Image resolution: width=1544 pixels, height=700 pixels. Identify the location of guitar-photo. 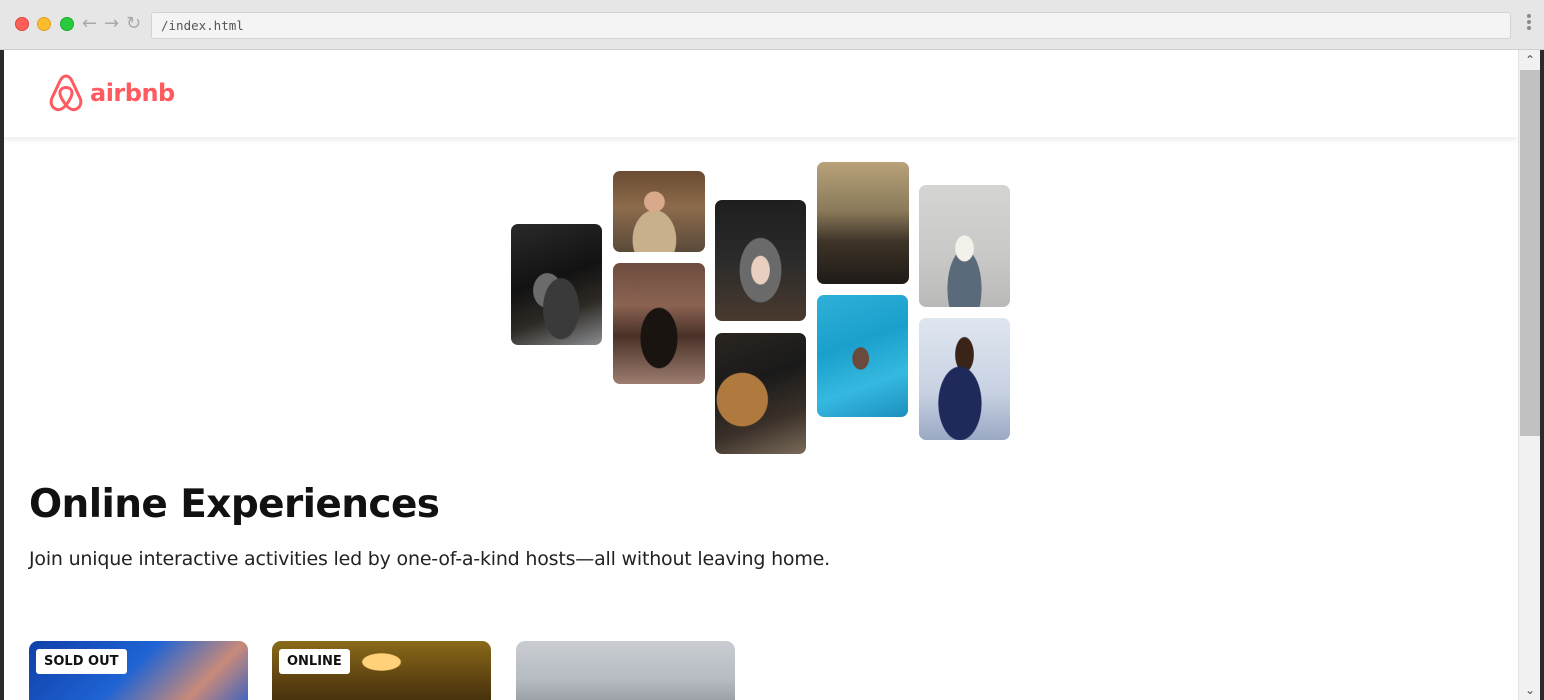
(760, 393).